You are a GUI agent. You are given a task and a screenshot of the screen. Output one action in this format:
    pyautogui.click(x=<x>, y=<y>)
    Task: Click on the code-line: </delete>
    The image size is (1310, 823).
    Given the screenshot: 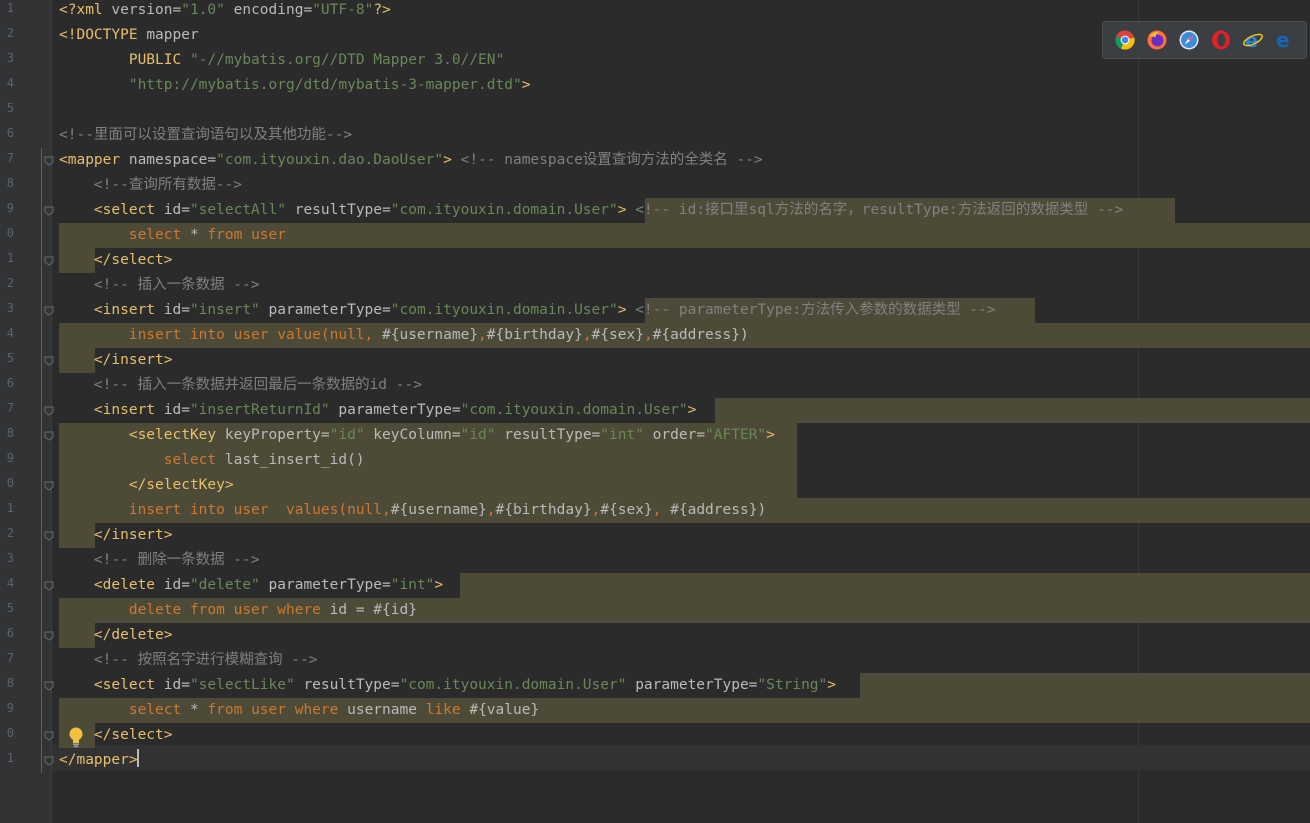 What is the action you would take?
    pyautogui.click(x=116, y=635)
    